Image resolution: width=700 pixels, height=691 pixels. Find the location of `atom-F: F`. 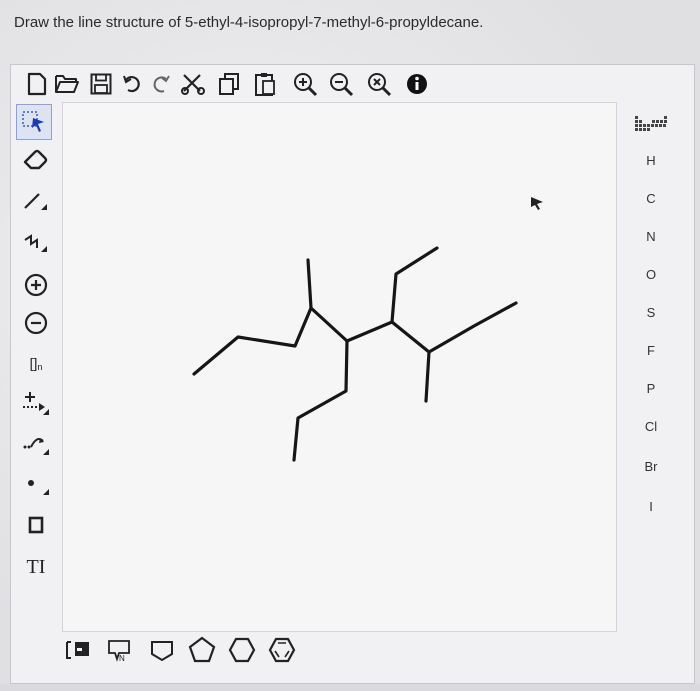

atom-F: F is located at coordinates (651, 350).